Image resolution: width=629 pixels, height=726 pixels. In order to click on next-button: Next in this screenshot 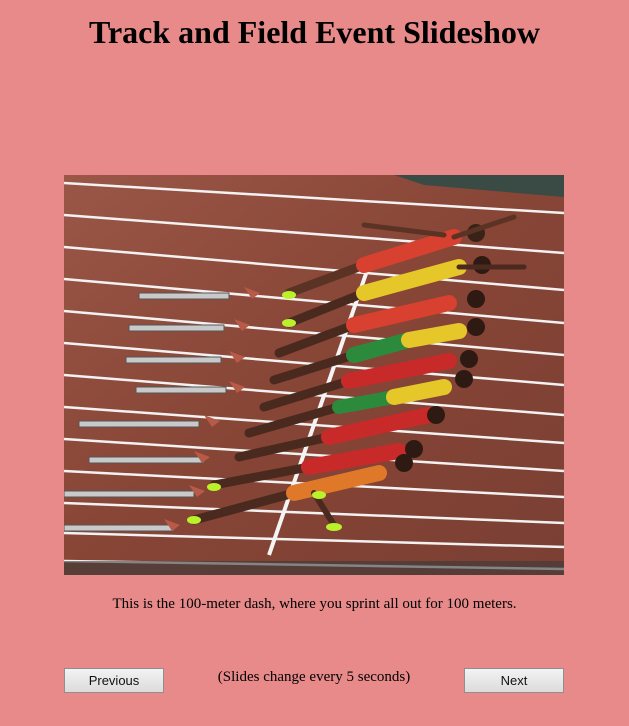, I will do `click(514, 680)`.